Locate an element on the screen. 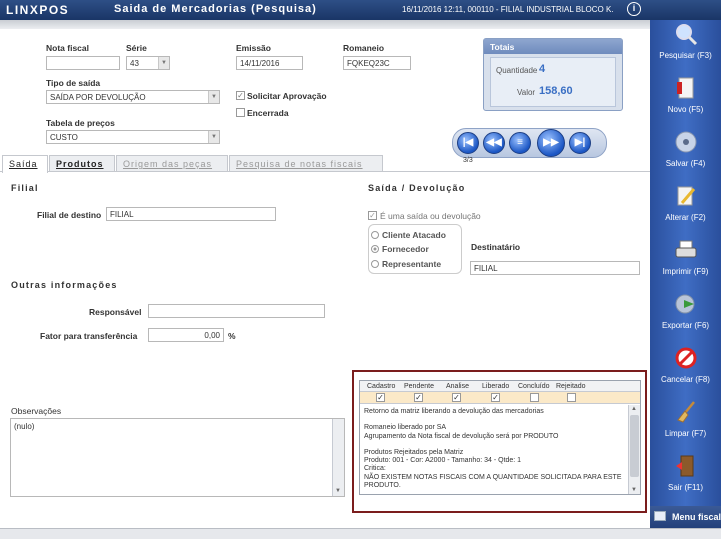 The height and width of the screenshot is (539, 721). first-record-button: |◀ is located at coordinates (468, 143).